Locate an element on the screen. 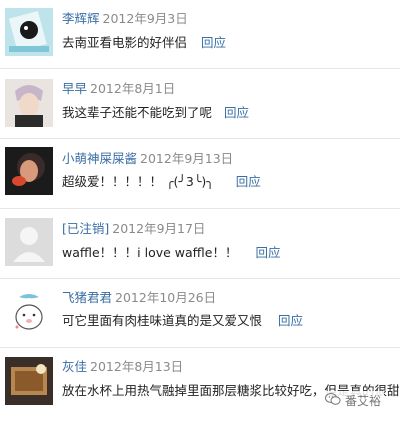 This screenshot has width=400, height=422. comment-text: 我这辈子还能不能吃到了呢 is located at coordinates (137, 112).